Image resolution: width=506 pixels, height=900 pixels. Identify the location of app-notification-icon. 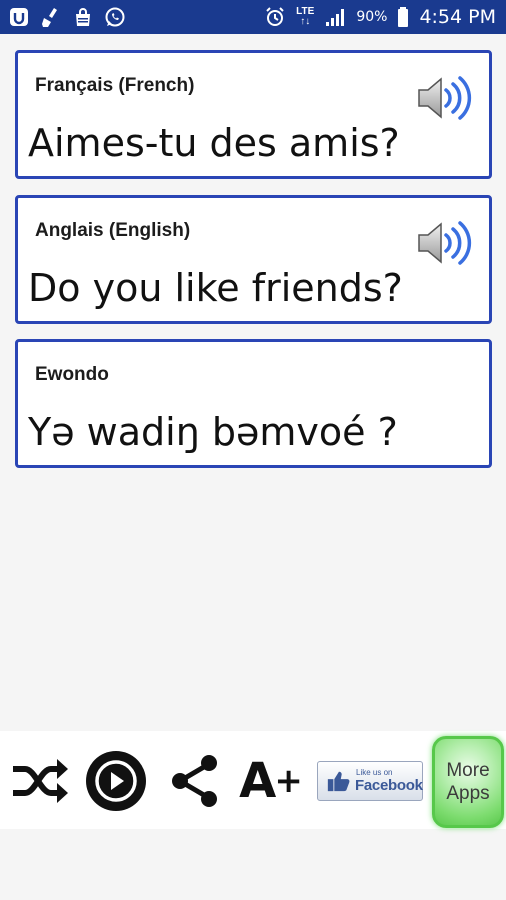
(19, 17).